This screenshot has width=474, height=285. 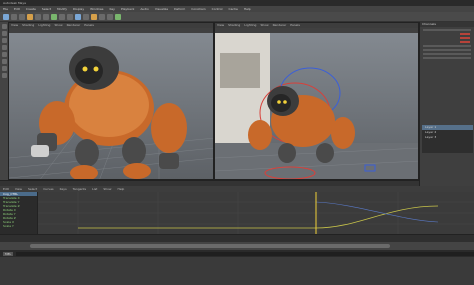 What do you see at coordinates (245, 253) in the screenshot?
I see `command-input` at bounding box center [245, 253].